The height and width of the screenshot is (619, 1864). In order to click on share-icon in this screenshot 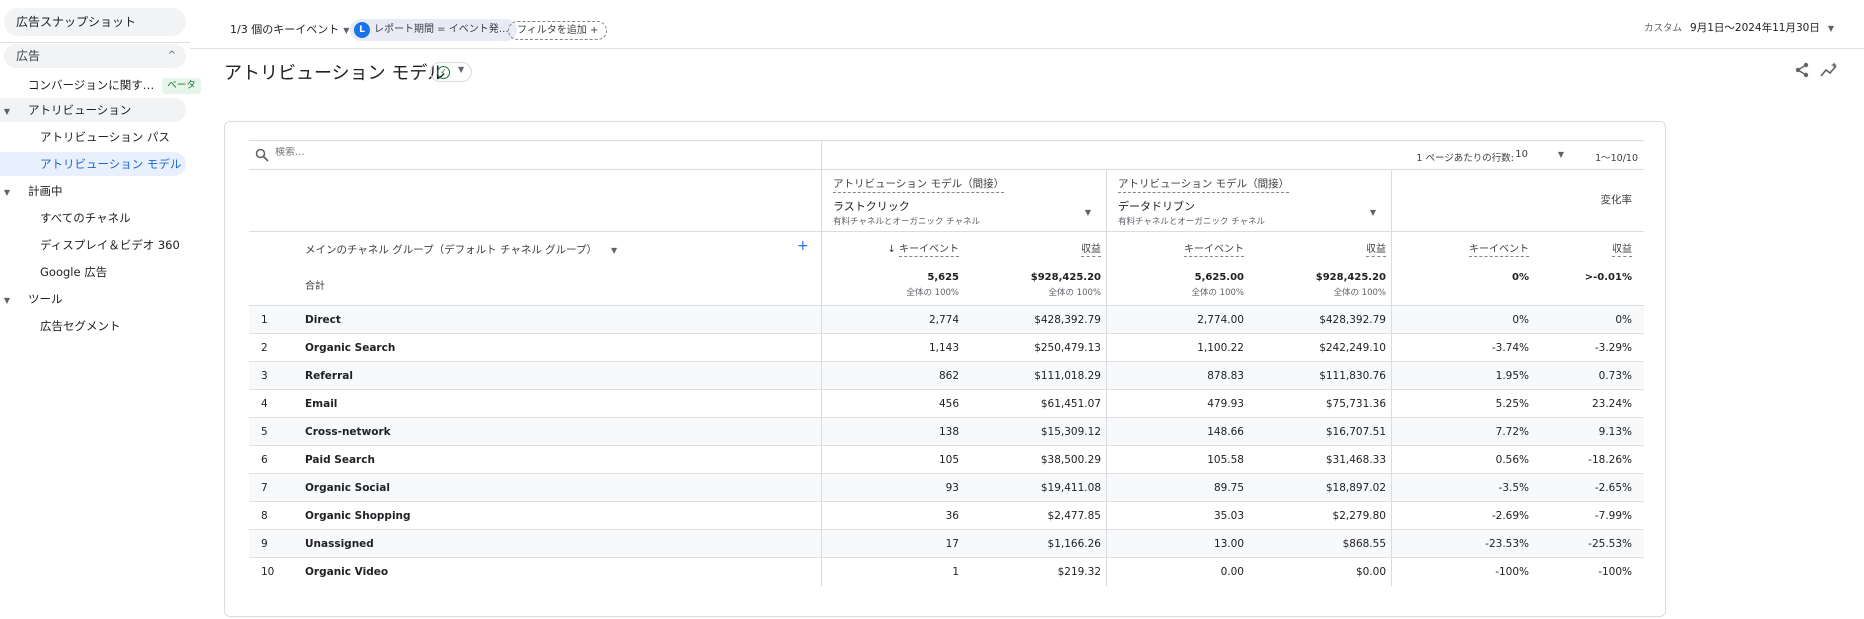, I will do `click(1802, 70)`.